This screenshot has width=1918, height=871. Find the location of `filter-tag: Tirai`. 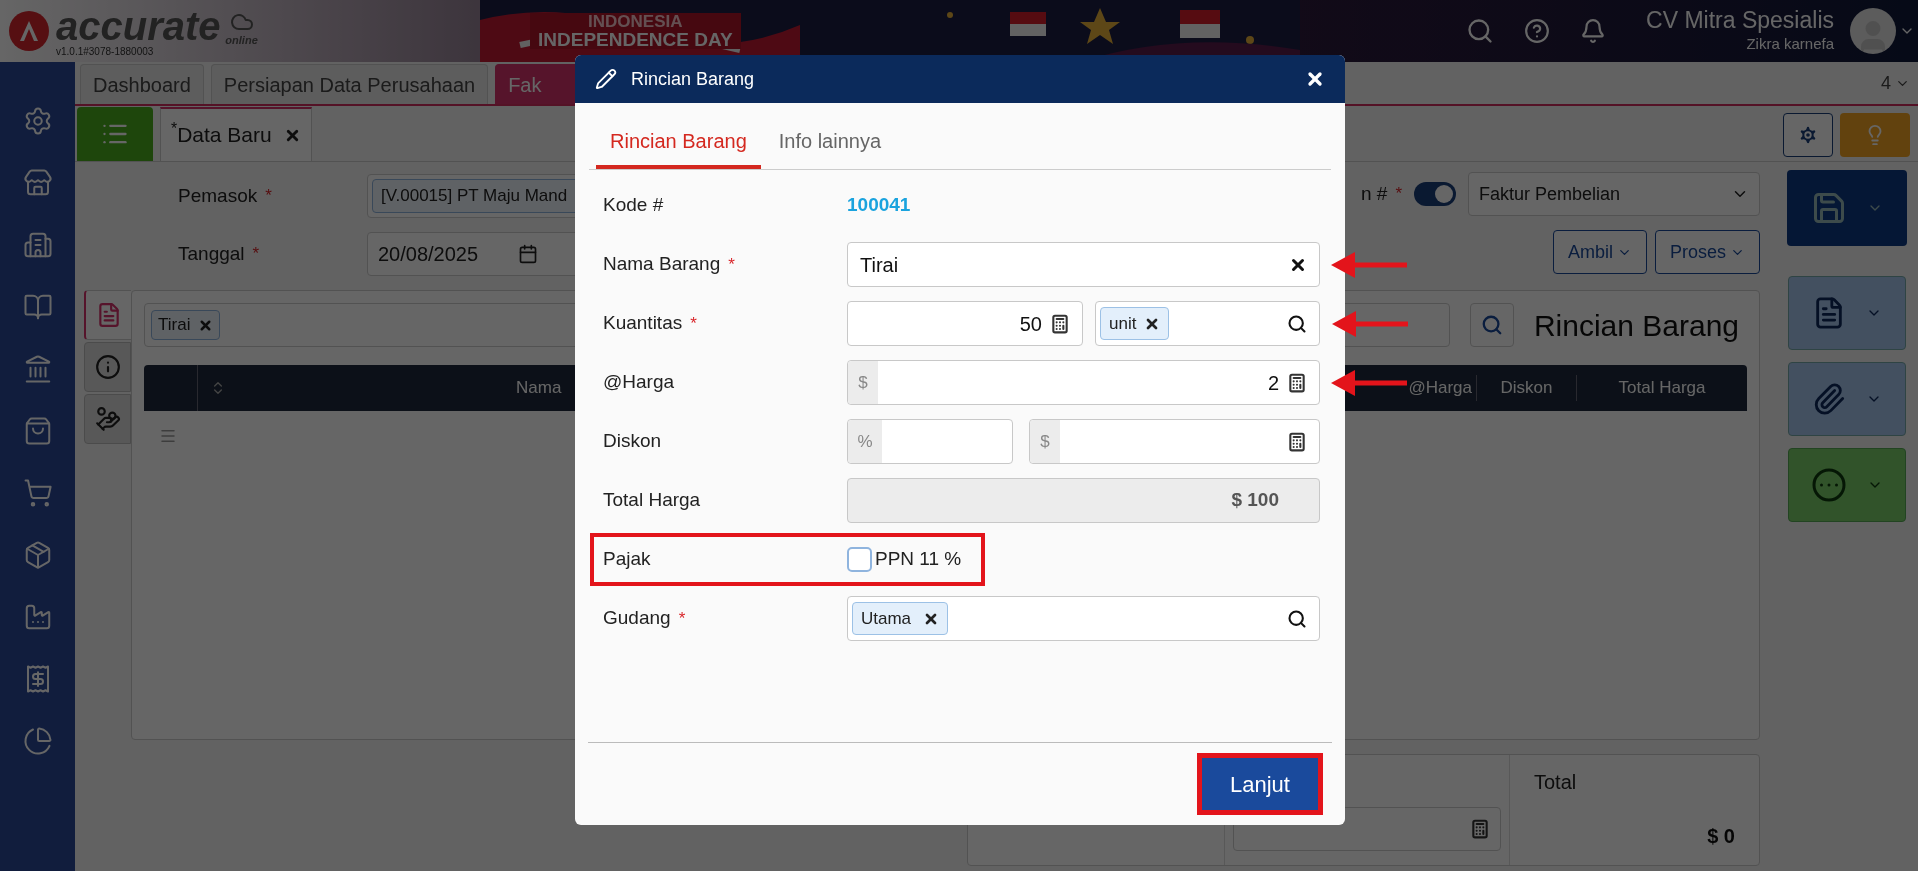

filter-tag: Tirai is located at coordinates (186, 325).